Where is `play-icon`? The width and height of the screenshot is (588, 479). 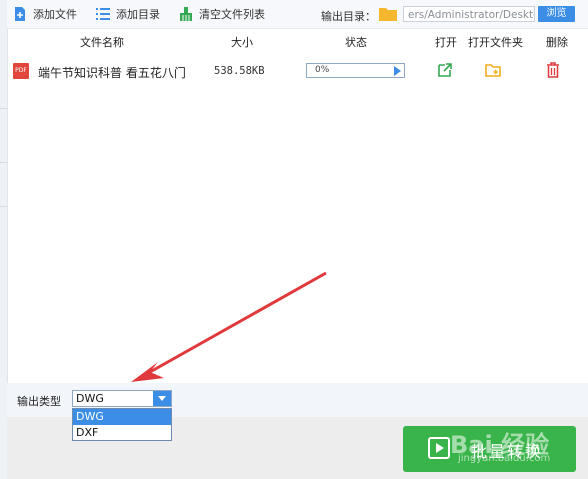 play-icon is located at coordinates (439, 448).